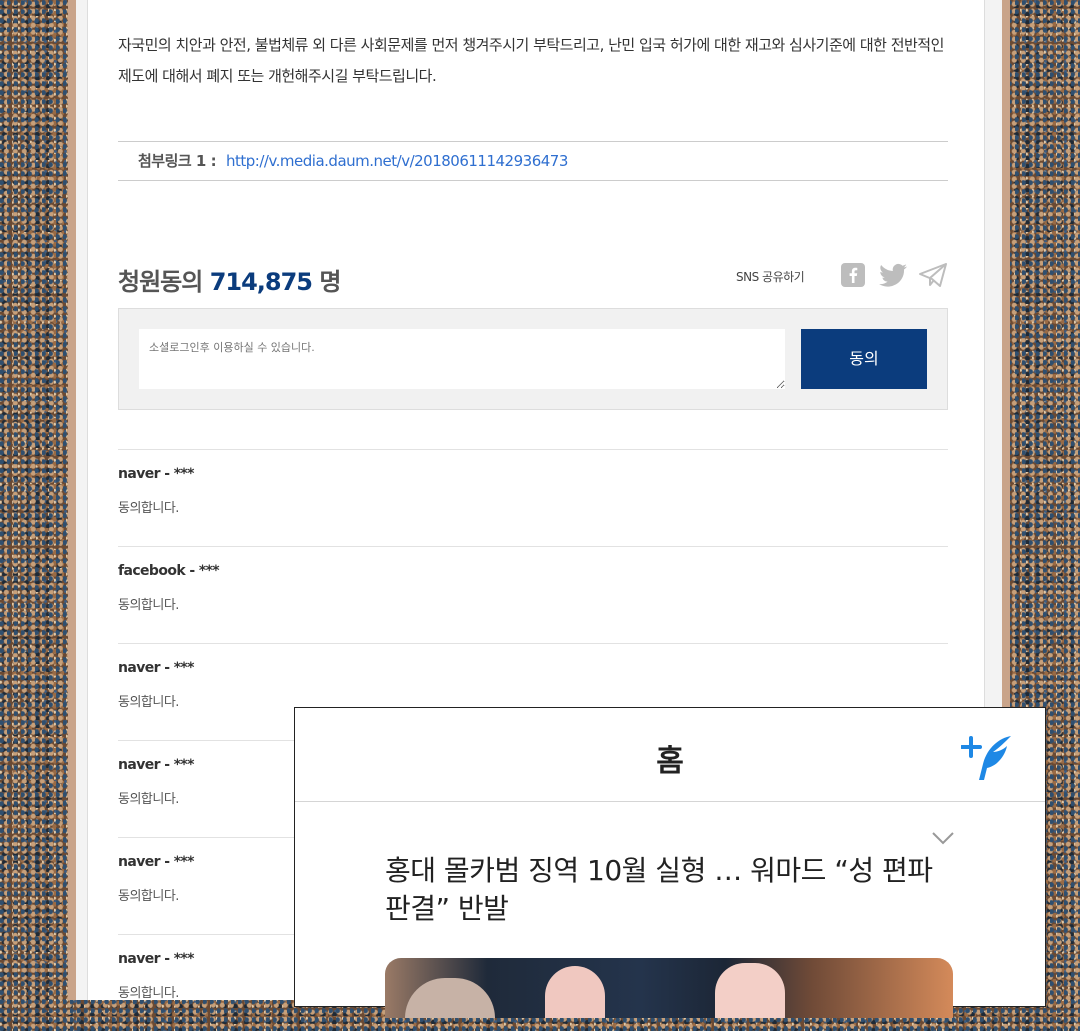  I want to click on signature-count-heading: 청원동의 714,875 명, so click(229, 279).